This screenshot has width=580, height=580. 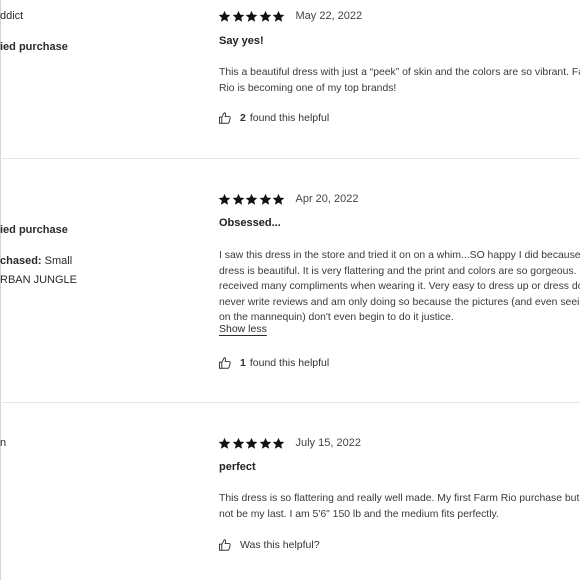 What do you see at coordinates (0, 290) in the screenshot?
I see `page-left-border` at bounding box center [0, 290].